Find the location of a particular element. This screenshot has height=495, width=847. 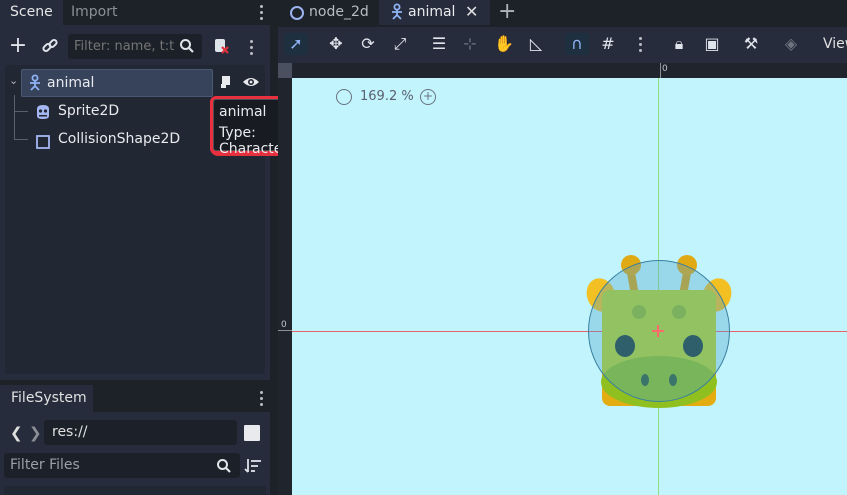

back-arrow-icon: ❮ is located at coordinates (16, 433).